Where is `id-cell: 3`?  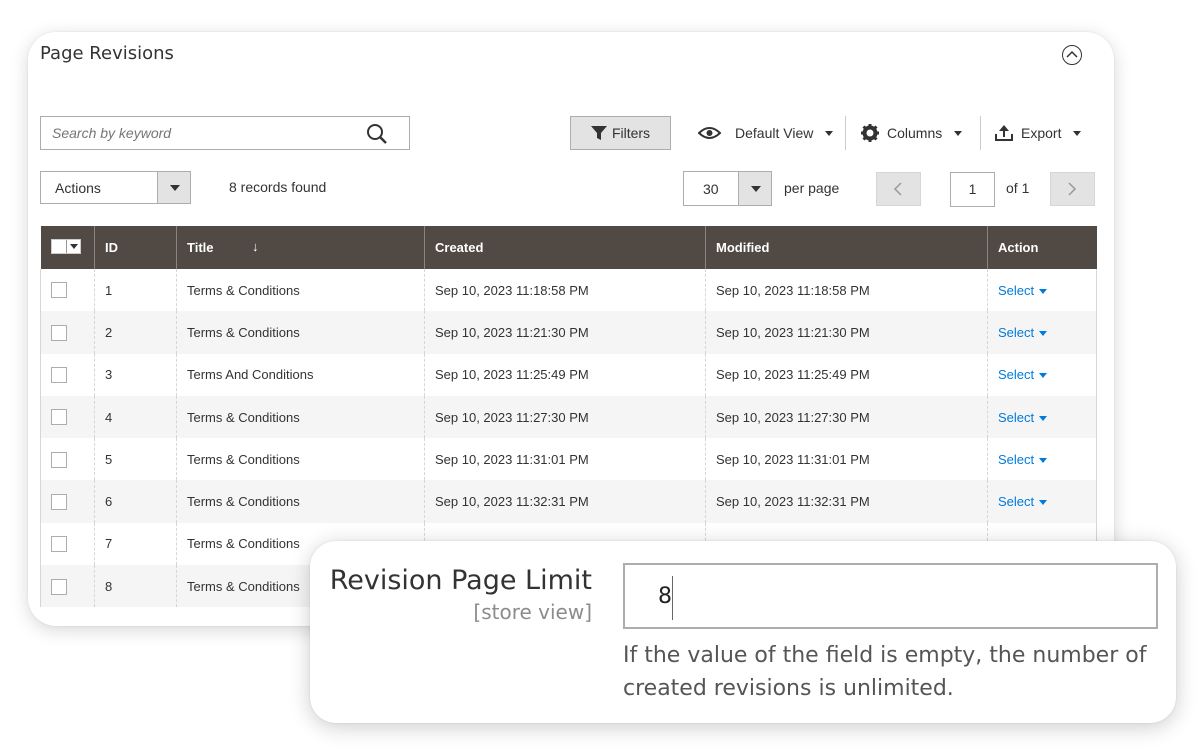 id-cell: 3 is located at coordinates (135, 374).